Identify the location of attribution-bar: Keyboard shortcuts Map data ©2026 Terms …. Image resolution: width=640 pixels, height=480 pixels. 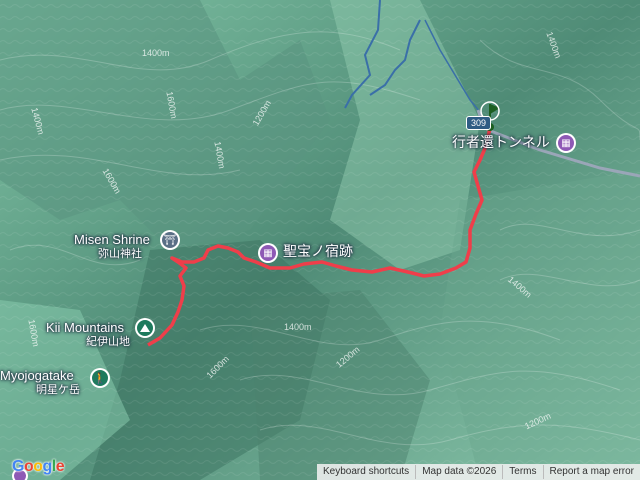
(478, 472).